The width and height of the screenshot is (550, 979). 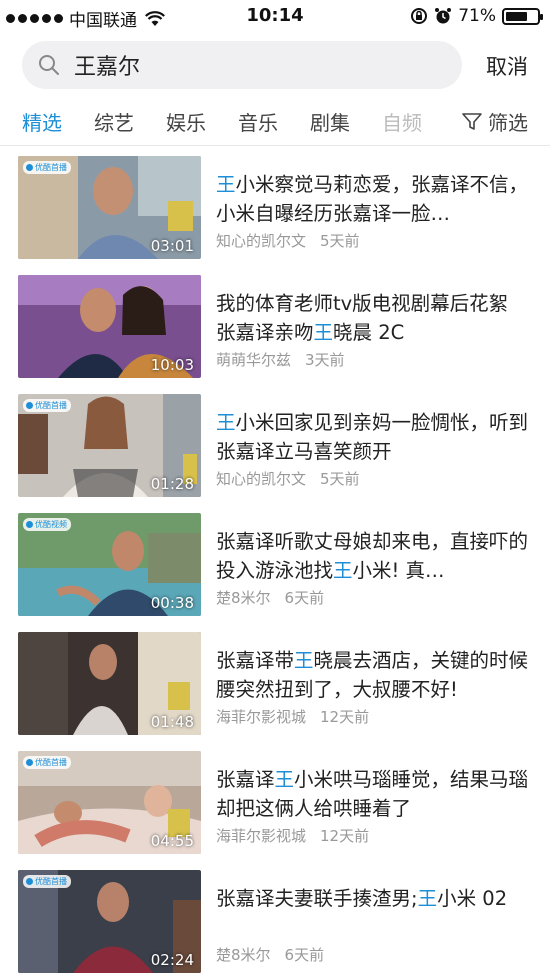 What do you see at coordinates (508, 123) in the screenshot?
I see `filter-label: 筛选` at bounding box center [508, 123].